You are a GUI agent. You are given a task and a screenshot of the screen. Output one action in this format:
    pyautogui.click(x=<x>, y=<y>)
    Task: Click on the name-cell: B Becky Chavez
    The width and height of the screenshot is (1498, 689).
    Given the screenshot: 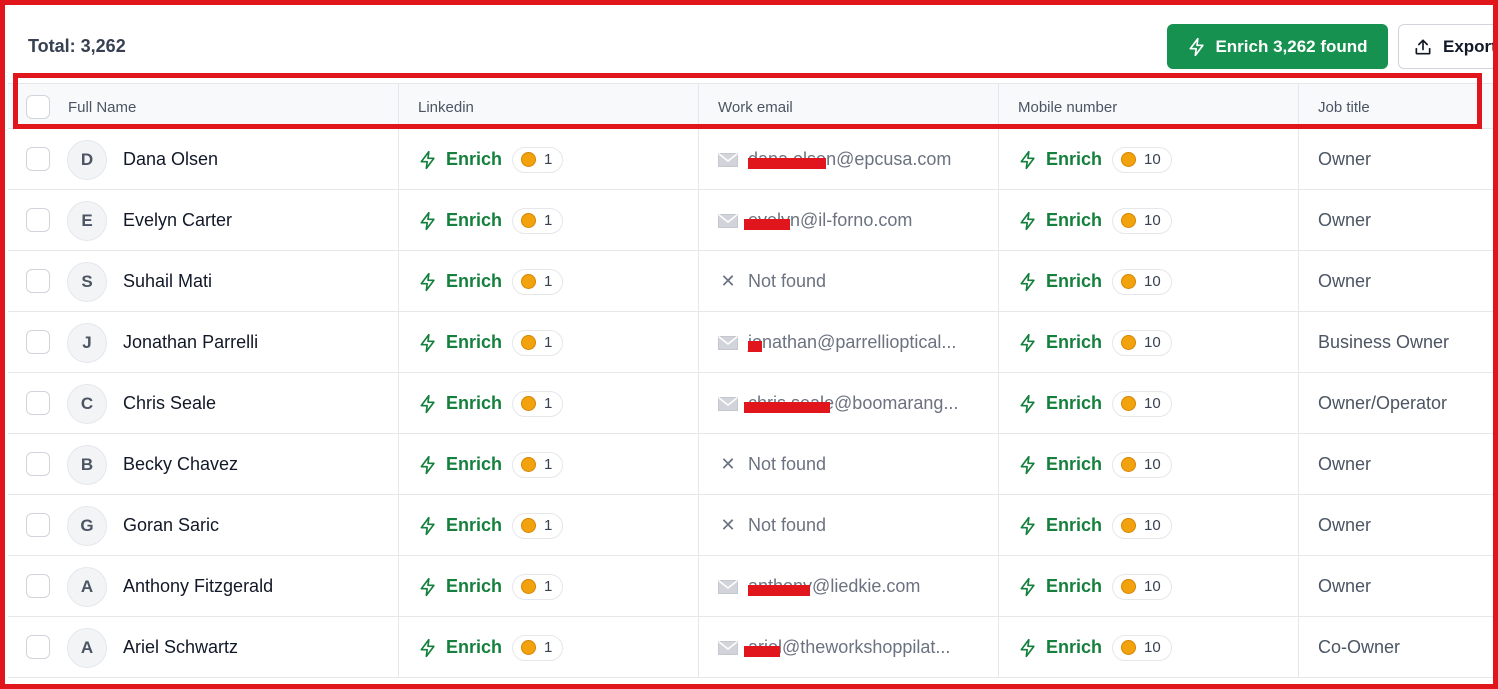 What is the action you would take?
    pyautogui.click(x=203, y=464)
    